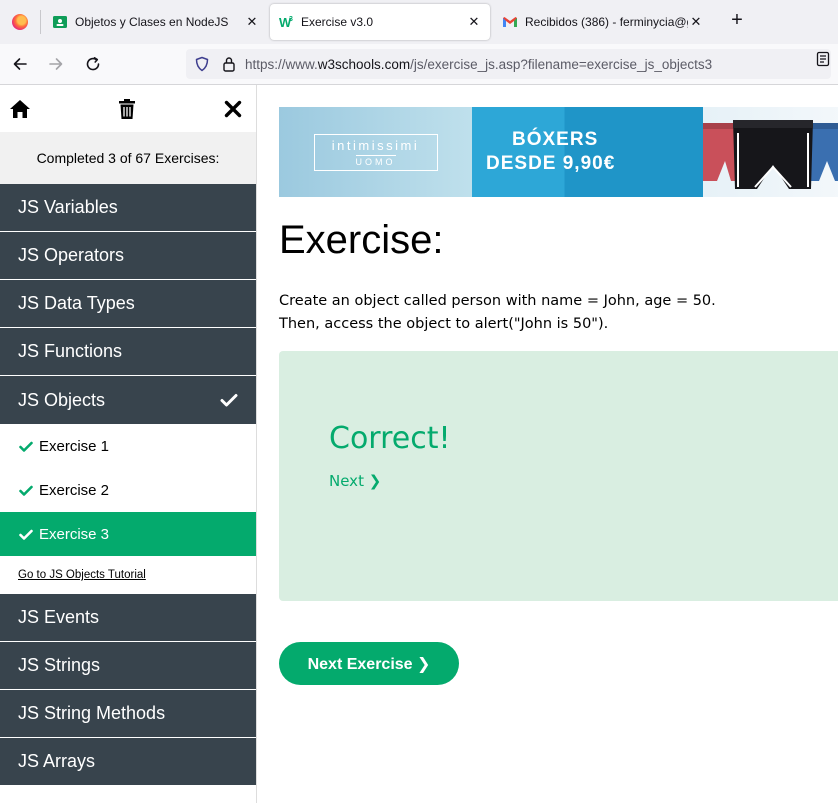  What do you see at coordinates (59, 665) in the screenshot?
I see `menu-item-label: JS Strings` at bounding box center [59, 665].